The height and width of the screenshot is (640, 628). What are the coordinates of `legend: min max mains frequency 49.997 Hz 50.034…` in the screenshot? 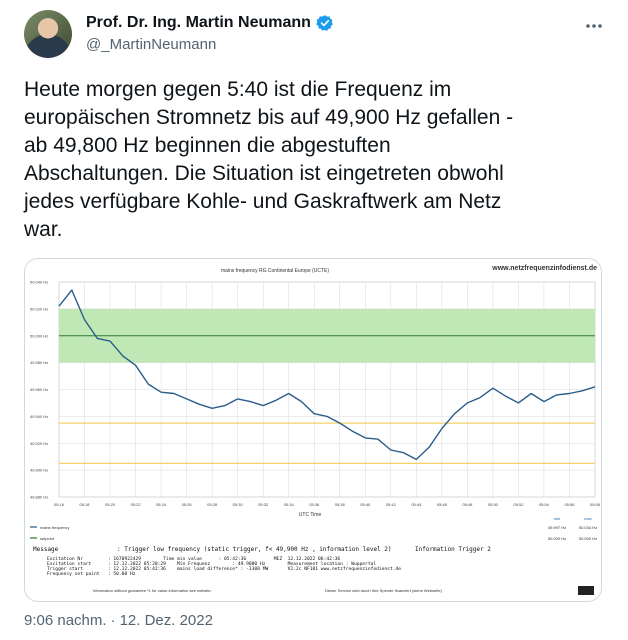 It's located at (313, 528).